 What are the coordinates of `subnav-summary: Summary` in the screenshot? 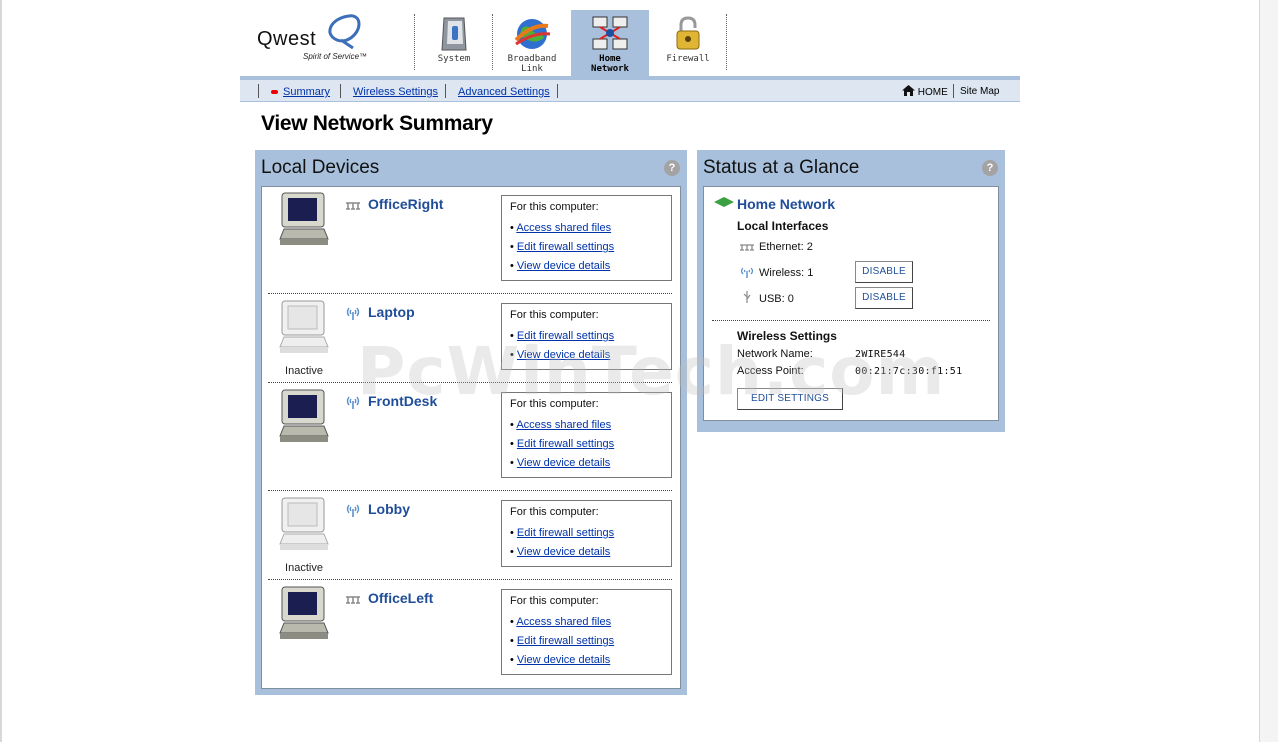 It's located at (300, 92).